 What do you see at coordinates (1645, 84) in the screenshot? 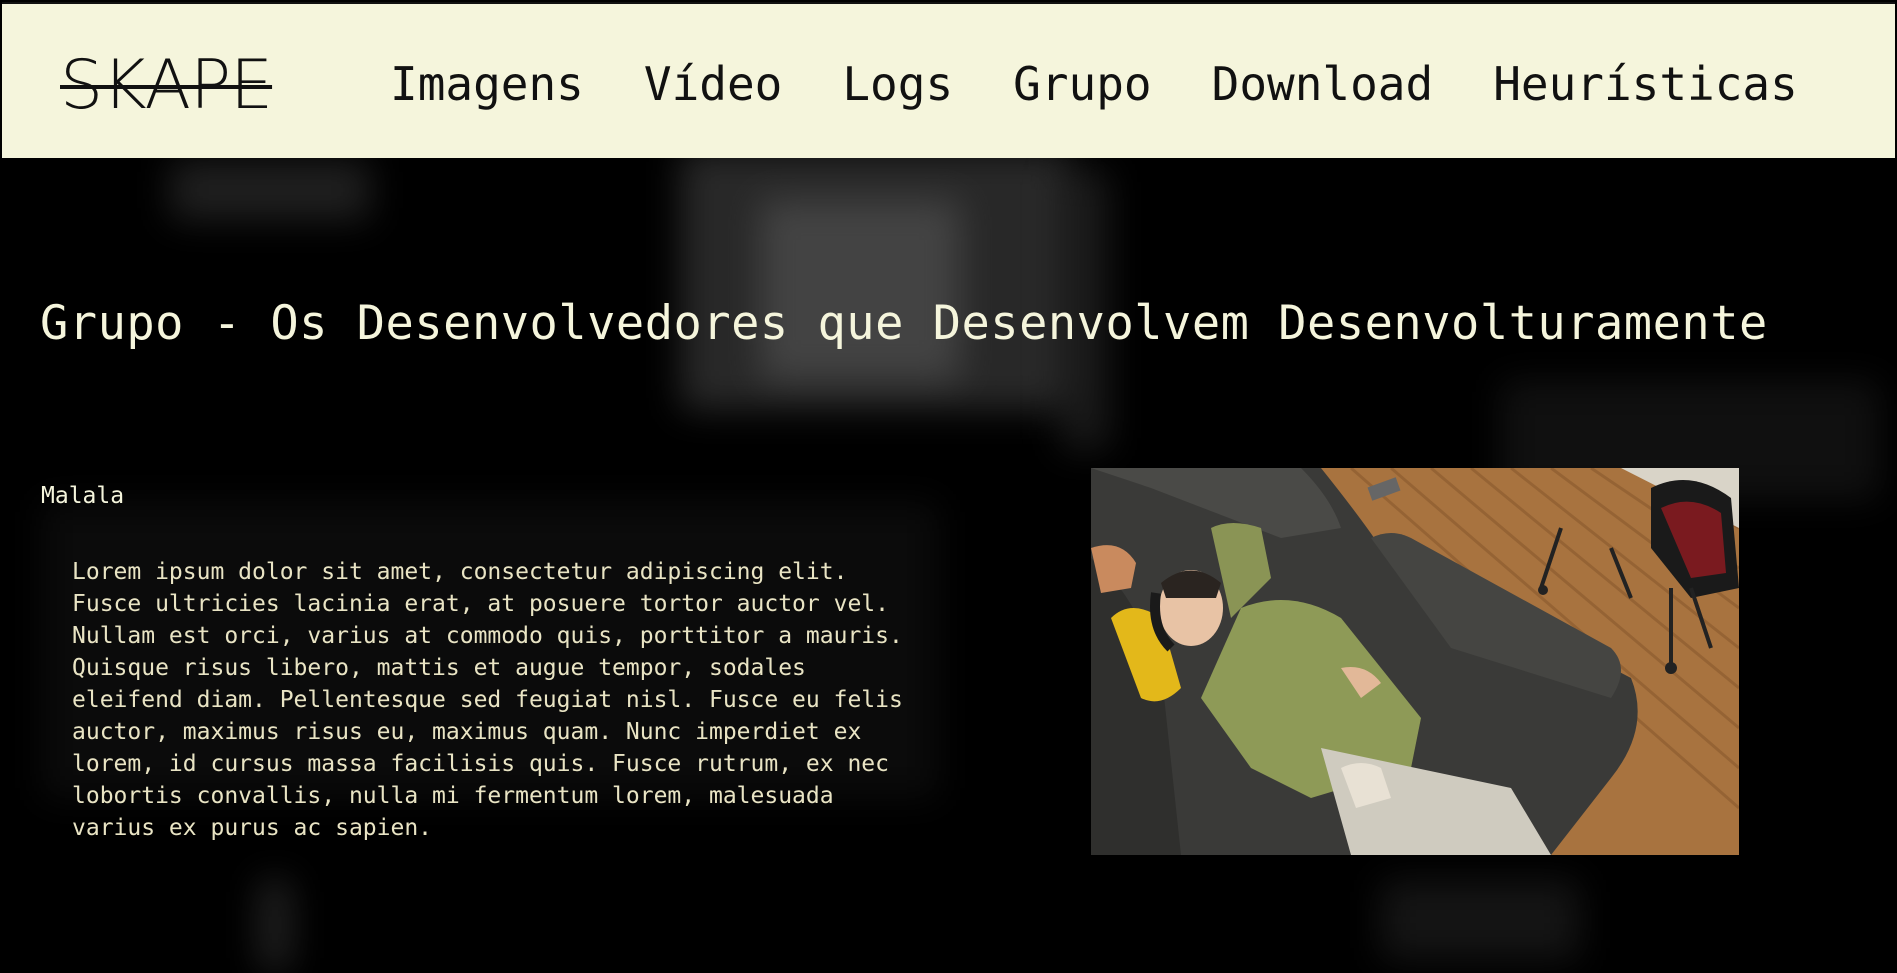
I see `nav-item-heuristicas: Heurísticas` at bounding box center [1645, 84].